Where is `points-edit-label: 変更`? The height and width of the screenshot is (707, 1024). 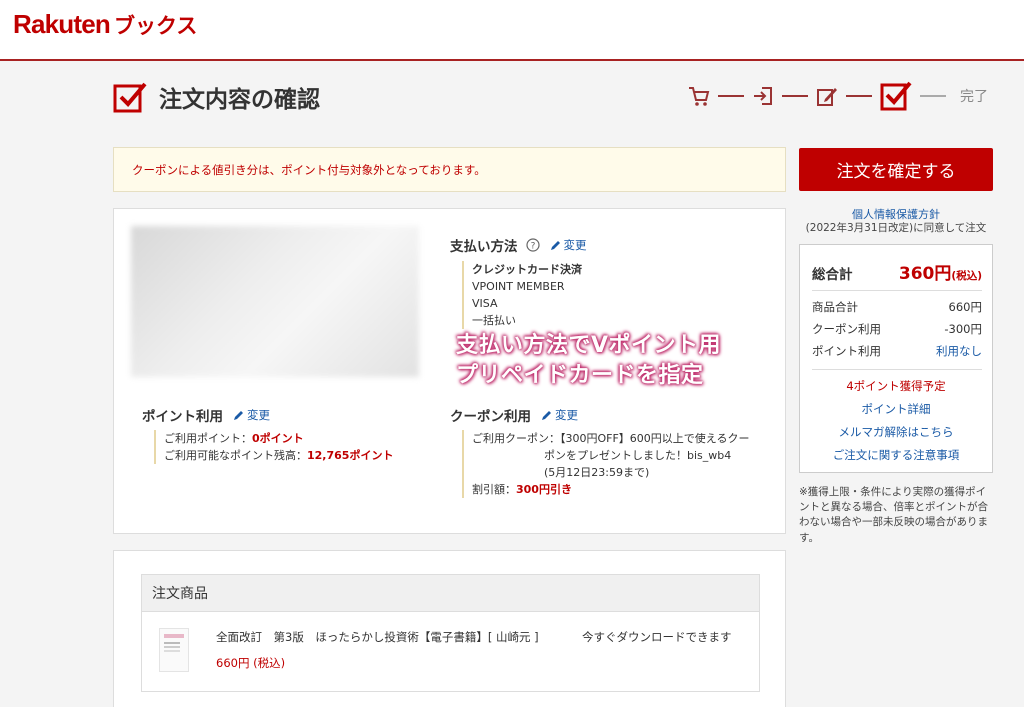
points-edit-label: 変更 is located at coordinates (258, 415).